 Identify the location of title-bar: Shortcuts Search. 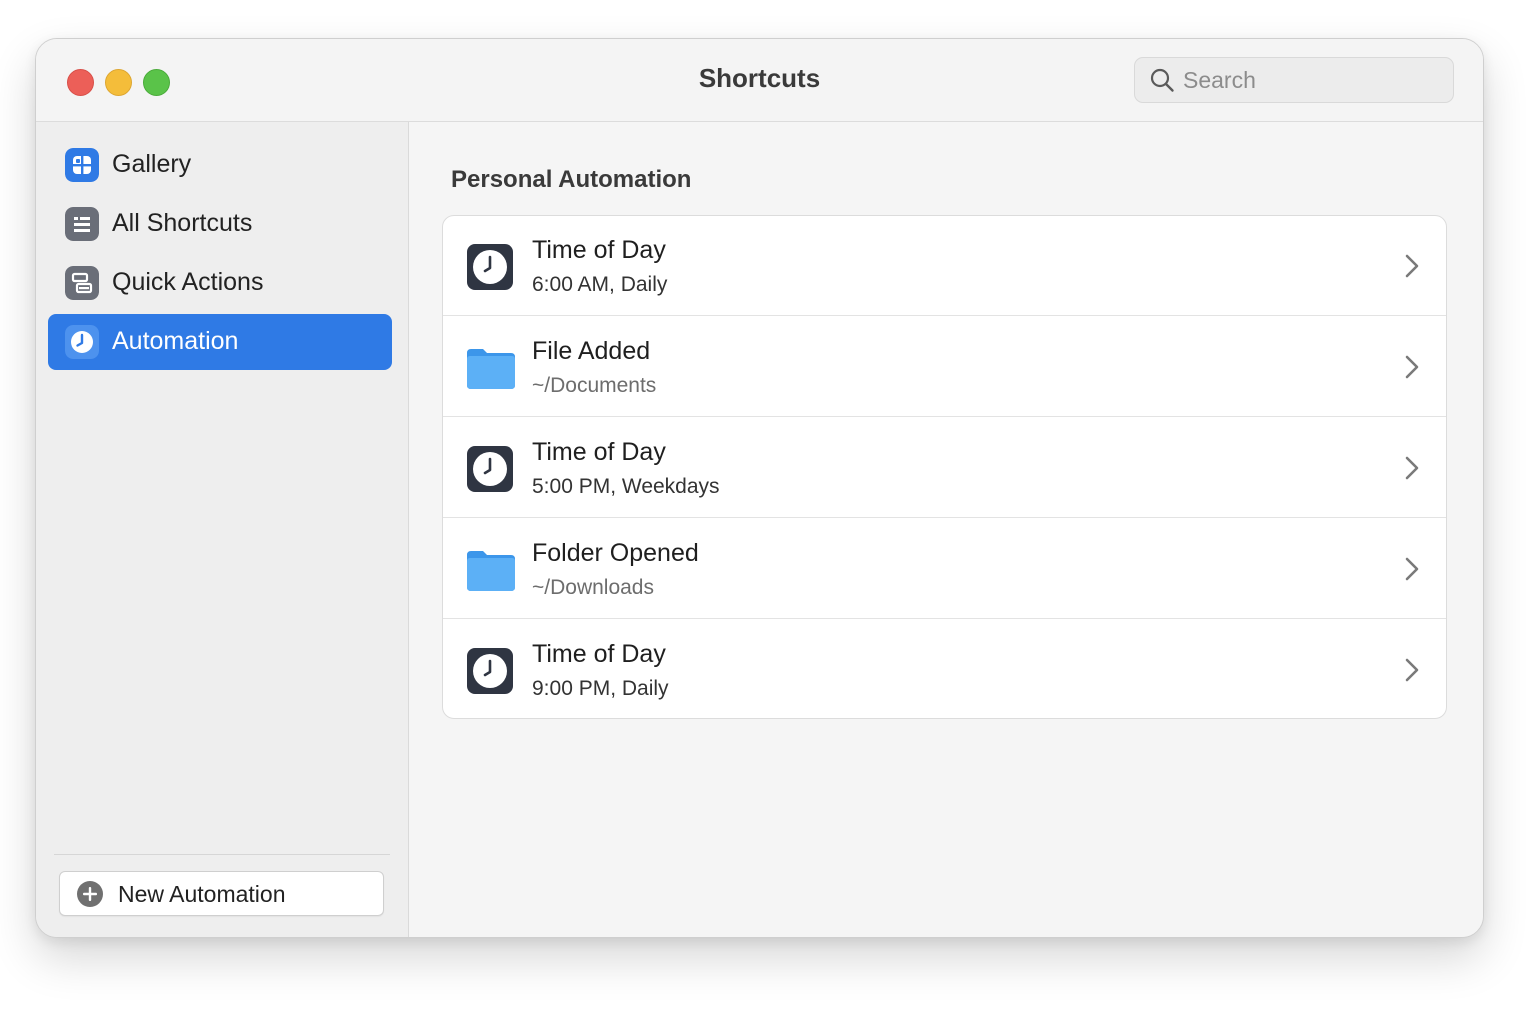
(759, 80).